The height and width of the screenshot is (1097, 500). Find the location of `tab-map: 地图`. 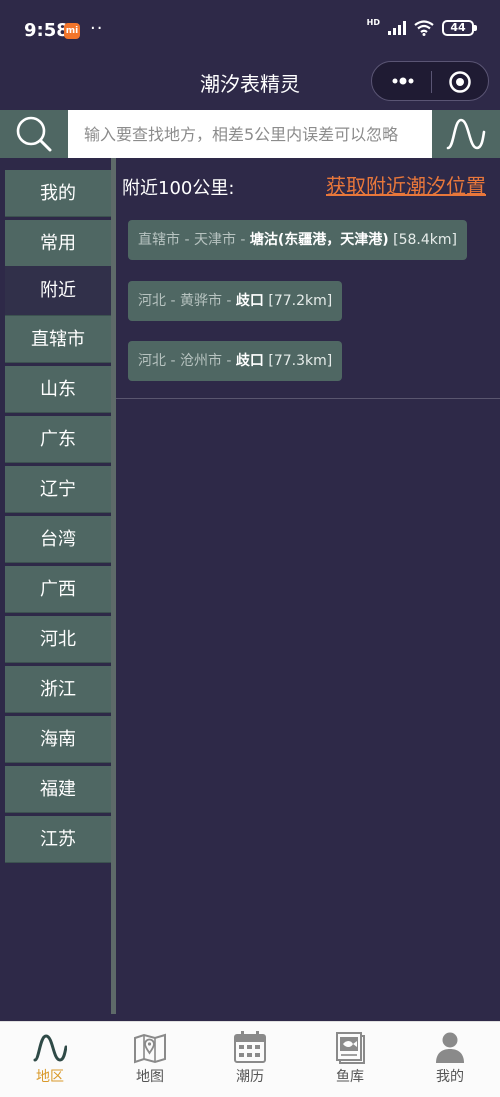

tab-map: 地图 is located at coordinates (150, 1059).